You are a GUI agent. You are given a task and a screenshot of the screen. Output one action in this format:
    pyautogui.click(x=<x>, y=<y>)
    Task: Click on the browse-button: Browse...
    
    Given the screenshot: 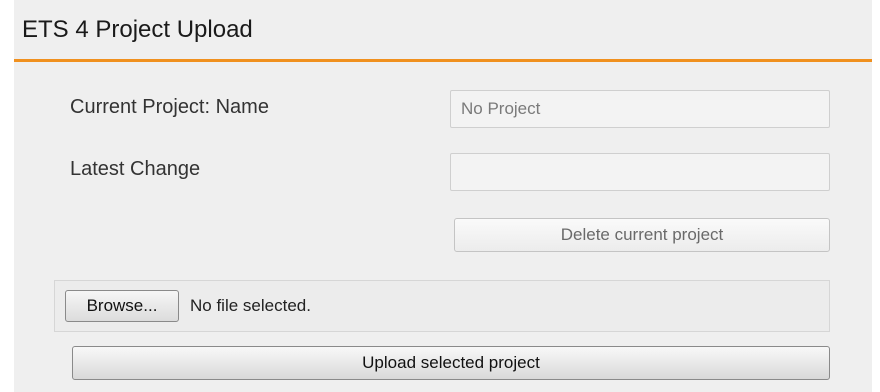 What is the action you would take?
    pyautogui.click(x=122, y=306)
    